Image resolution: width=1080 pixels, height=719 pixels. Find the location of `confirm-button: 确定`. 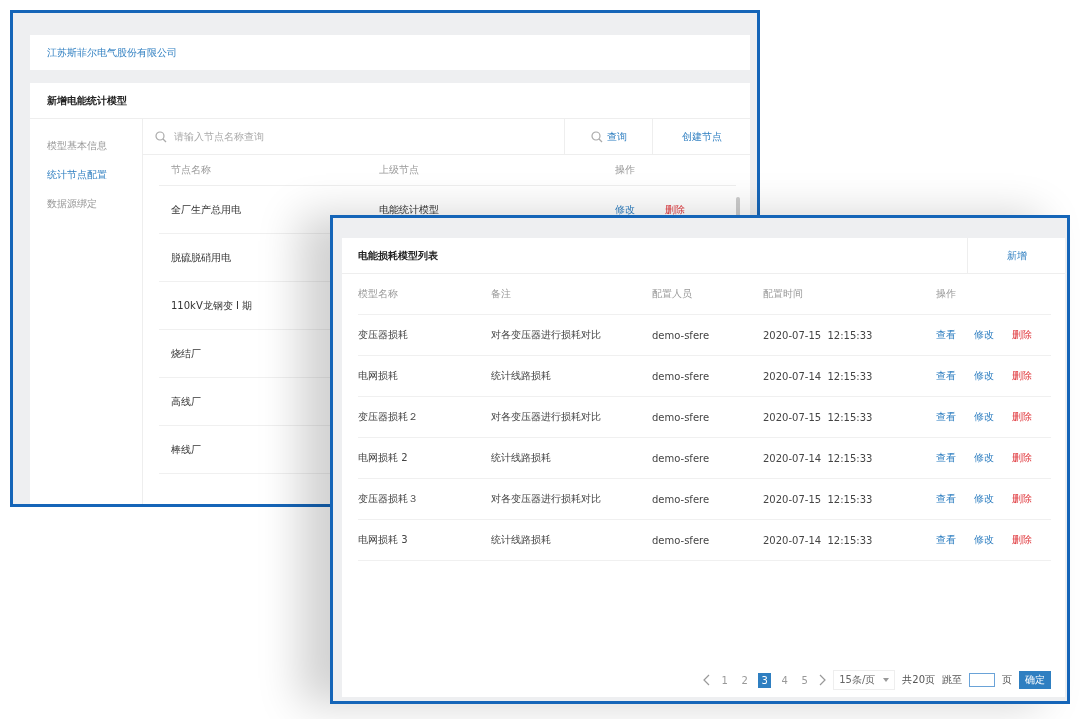

confirm-button: 确定 is located at coordinates (1035, 680).